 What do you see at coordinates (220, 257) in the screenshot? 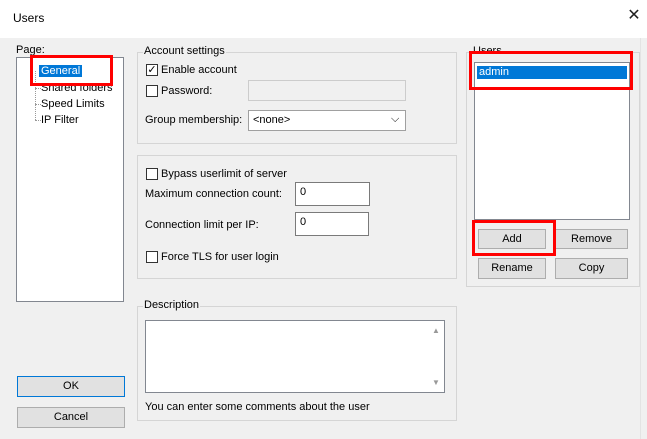
I see `force-tls-label: Force TLS for user login` at bounding box center [220, 257].